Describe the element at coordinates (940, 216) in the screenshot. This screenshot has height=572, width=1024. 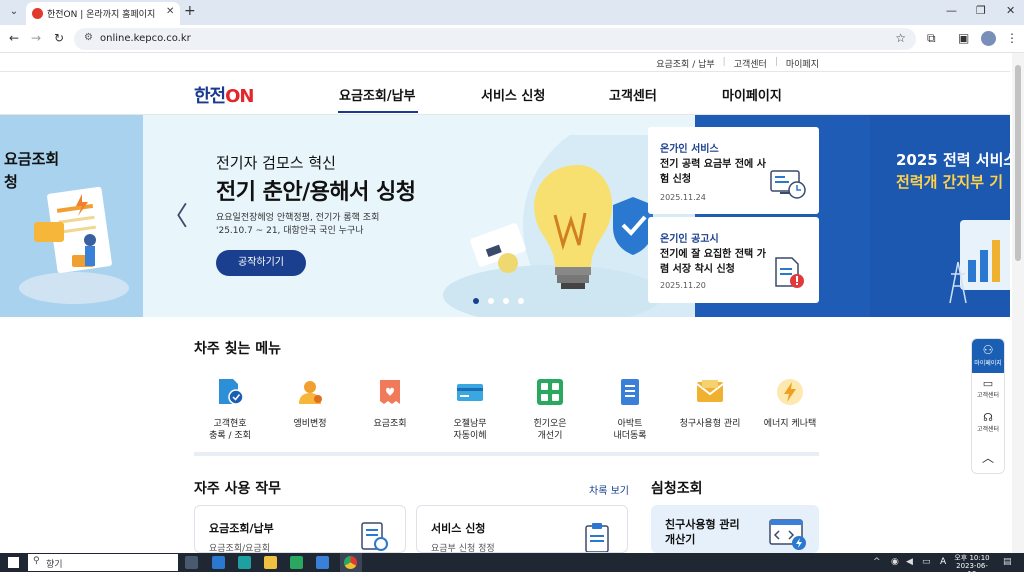
I see `hero-next-slide: 2025 전력 서비스 전력개 간지부 기` at that location.